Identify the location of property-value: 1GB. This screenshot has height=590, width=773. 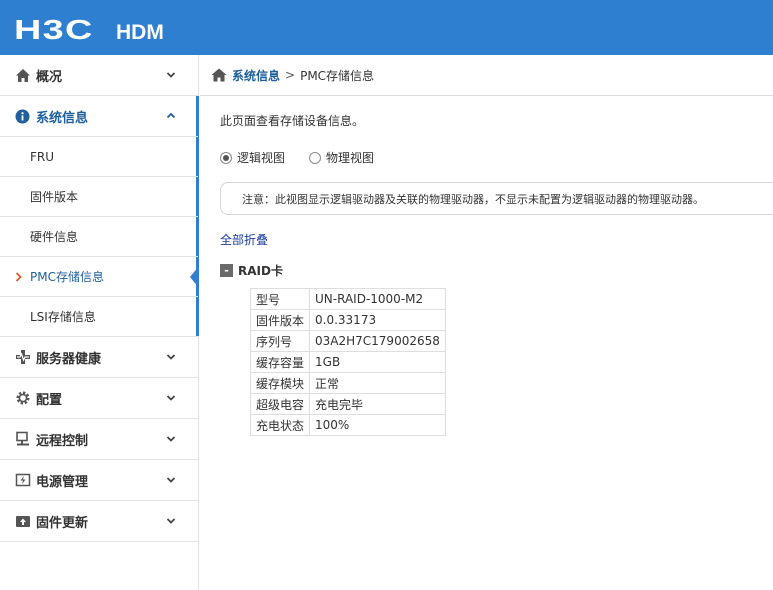
(377, 362).